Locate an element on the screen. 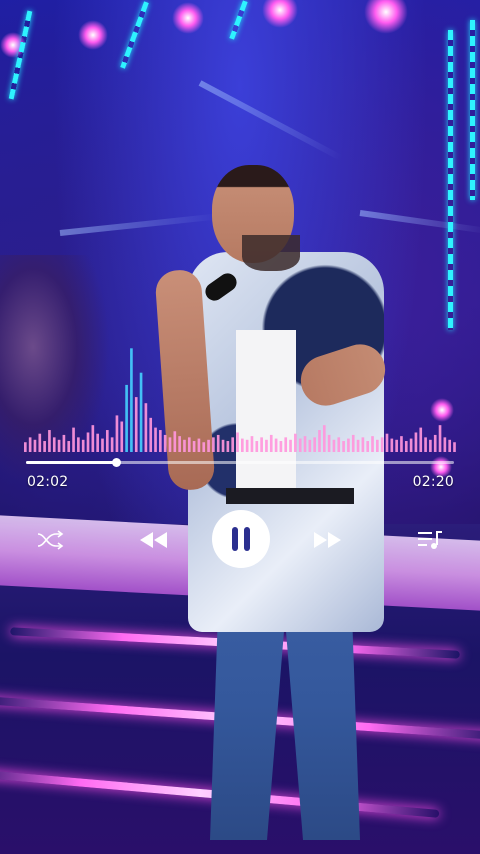 The image size is (480, 854). shuffle-icon is located at coordinates (50, 540).